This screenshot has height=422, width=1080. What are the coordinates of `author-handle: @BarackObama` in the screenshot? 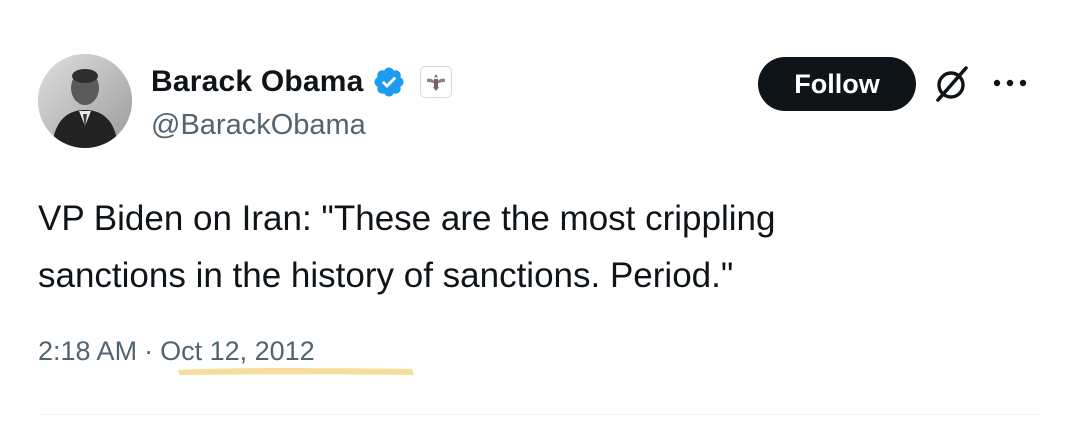 It's located at (258, 125).